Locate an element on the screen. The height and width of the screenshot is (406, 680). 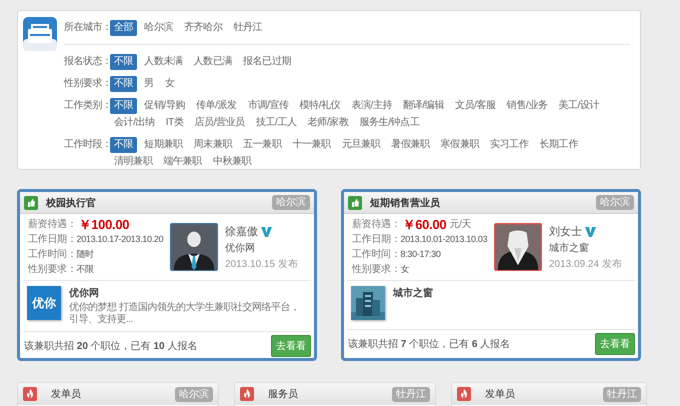
filter-option: 翻译/编辑 is located at coordinates (423, 106).